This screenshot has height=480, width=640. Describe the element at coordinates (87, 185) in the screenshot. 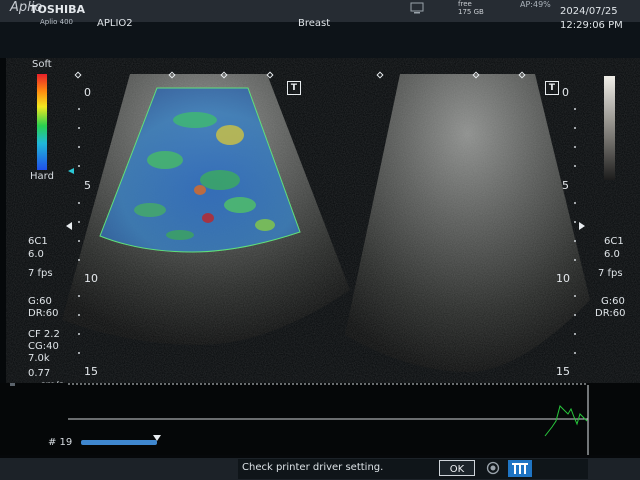

I see `depth-label-left: 5` at that location.